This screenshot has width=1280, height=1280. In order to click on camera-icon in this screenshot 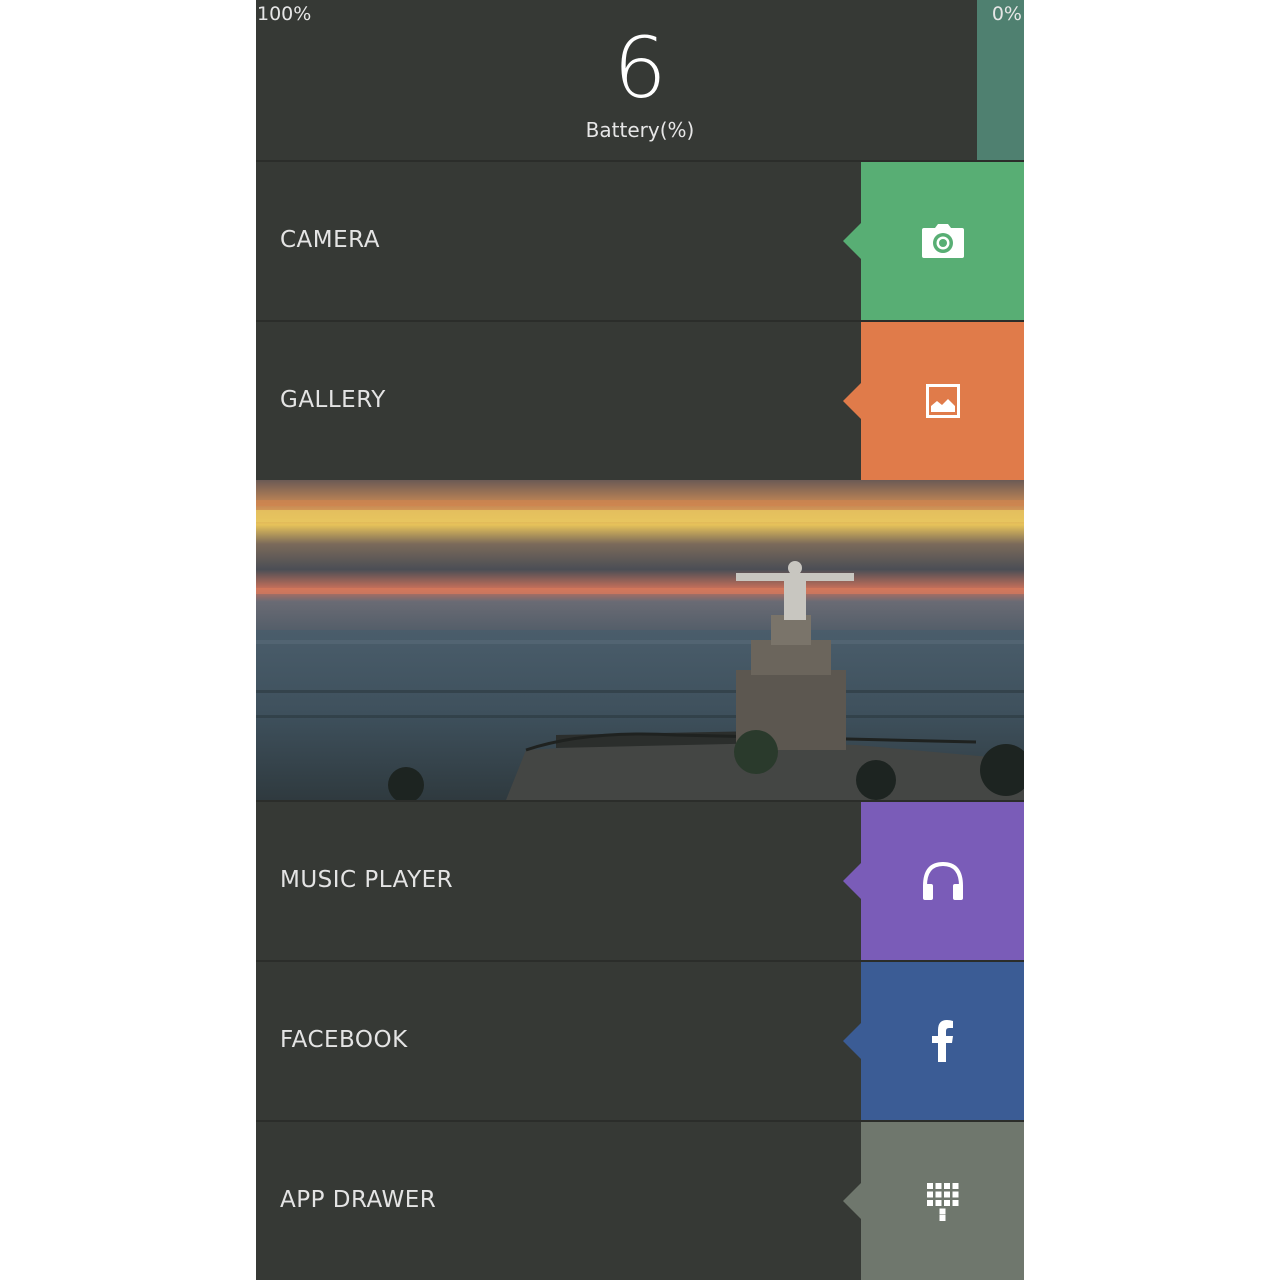, I will do `click(942, 241)`.